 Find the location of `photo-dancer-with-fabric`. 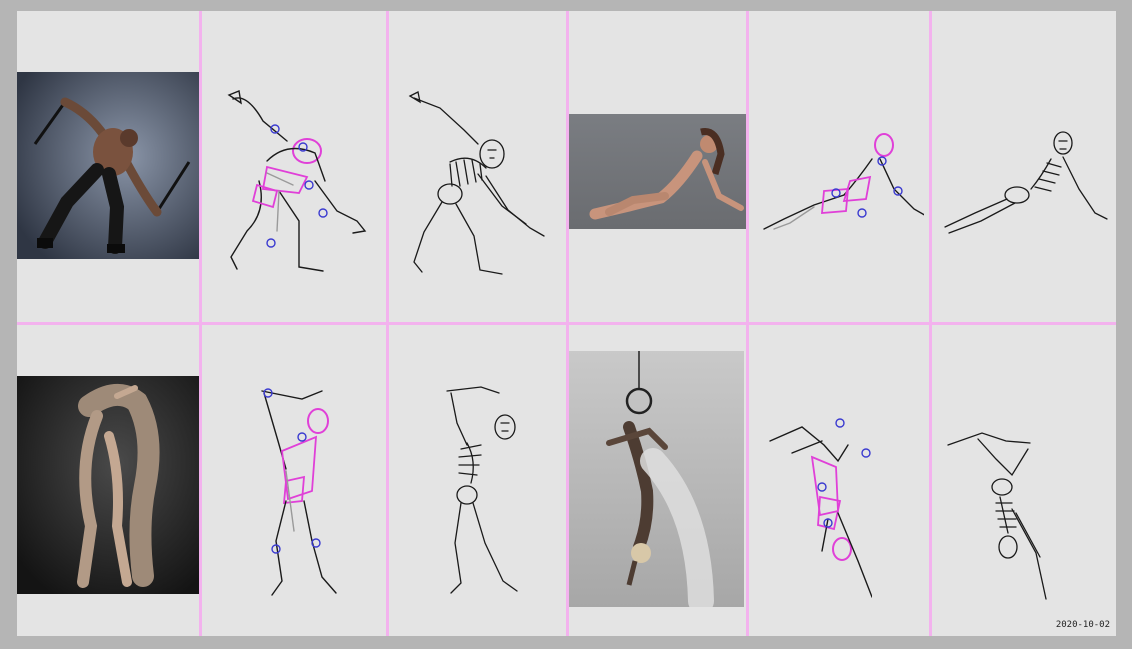

photo-dancer-with-fabric is located at coordinates (108, 485).